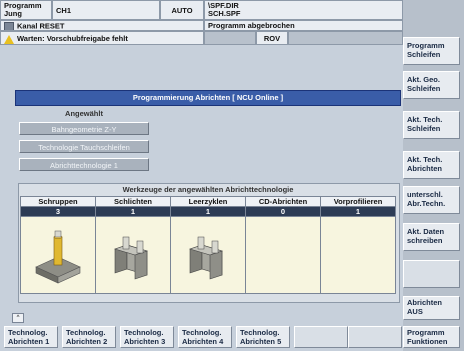  Describe the element at coordinates (283, 255) in the screenshot. I see `tool-cell-cd-abrichten` at that location.